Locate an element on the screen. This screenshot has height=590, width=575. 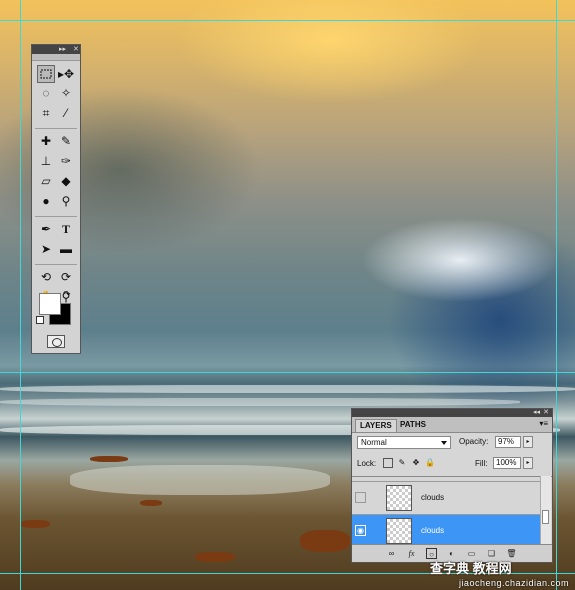
fill-label: Fill: is located at coordinates (481, 463).